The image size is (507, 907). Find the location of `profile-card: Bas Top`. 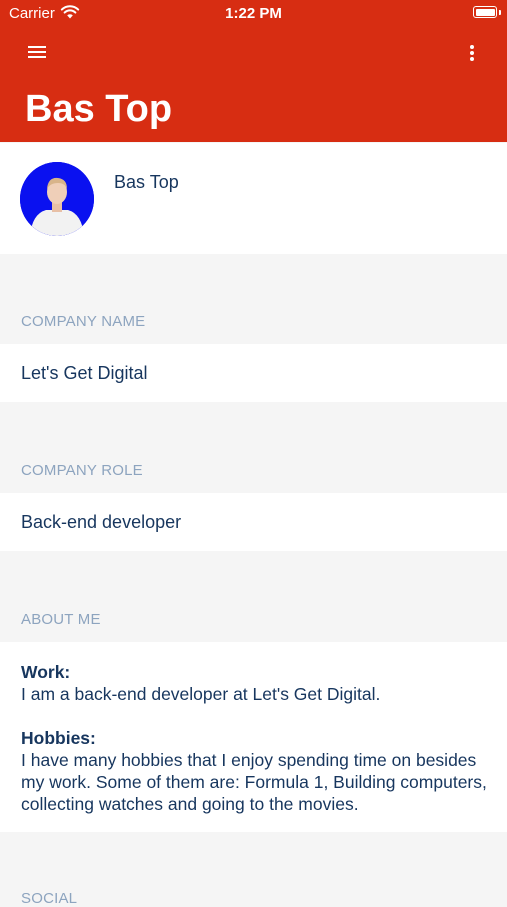

profile-card: Bas Top is located at coordinates (253, 198).